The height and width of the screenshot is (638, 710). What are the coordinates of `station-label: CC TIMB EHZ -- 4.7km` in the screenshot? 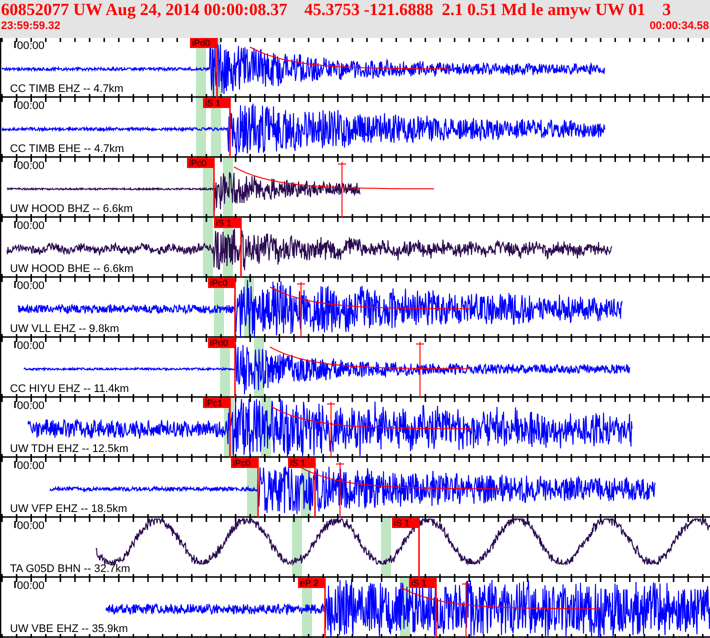 It's located at (67, 89).